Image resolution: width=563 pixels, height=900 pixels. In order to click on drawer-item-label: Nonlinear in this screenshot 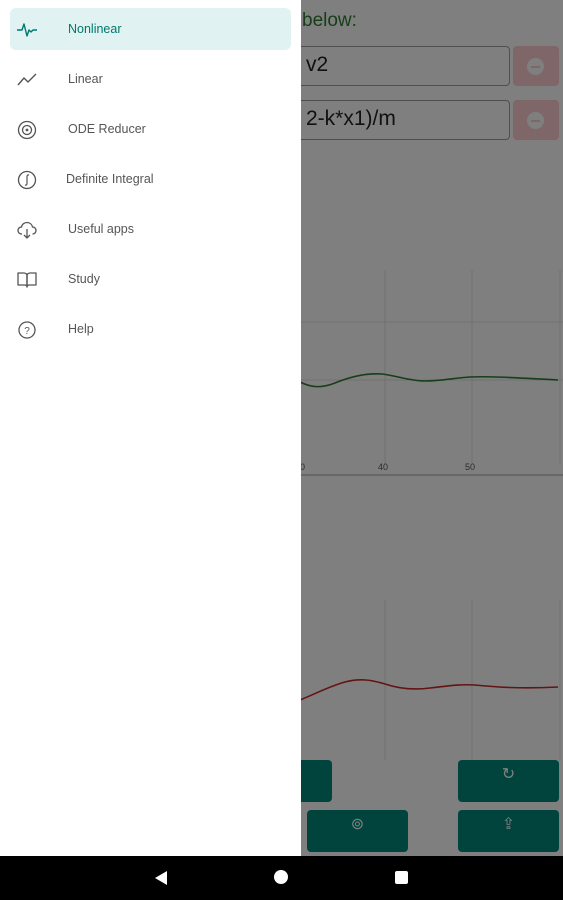, I will do `click(95, 29)`.